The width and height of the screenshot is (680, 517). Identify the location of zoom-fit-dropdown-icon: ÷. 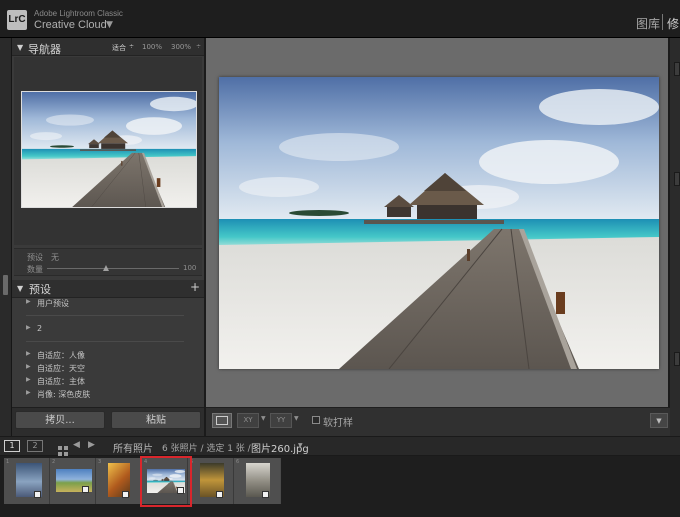
(131, 46).